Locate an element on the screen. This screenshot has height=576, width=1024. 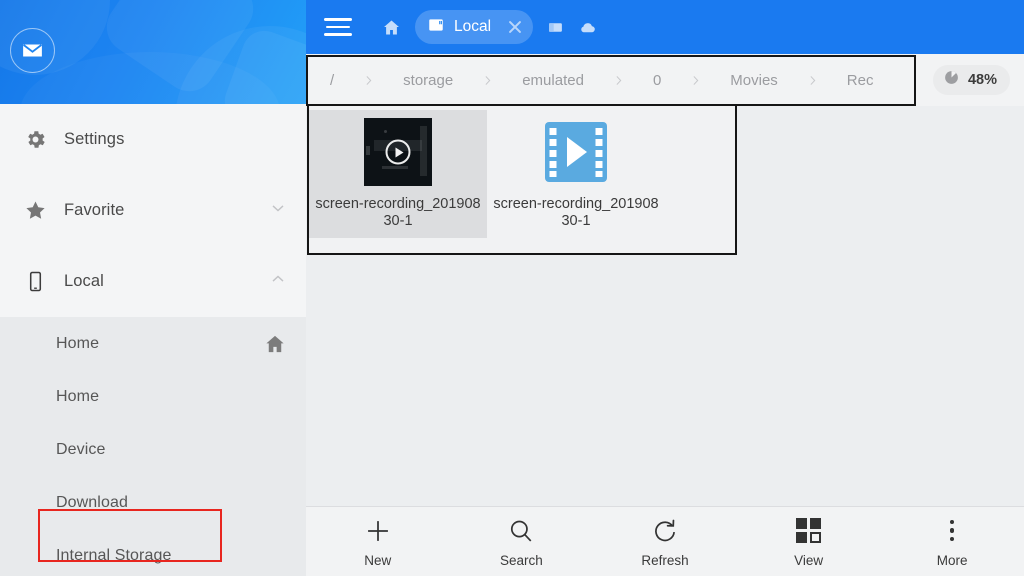
chevron-down-icon is located at coordinates (278, 210).